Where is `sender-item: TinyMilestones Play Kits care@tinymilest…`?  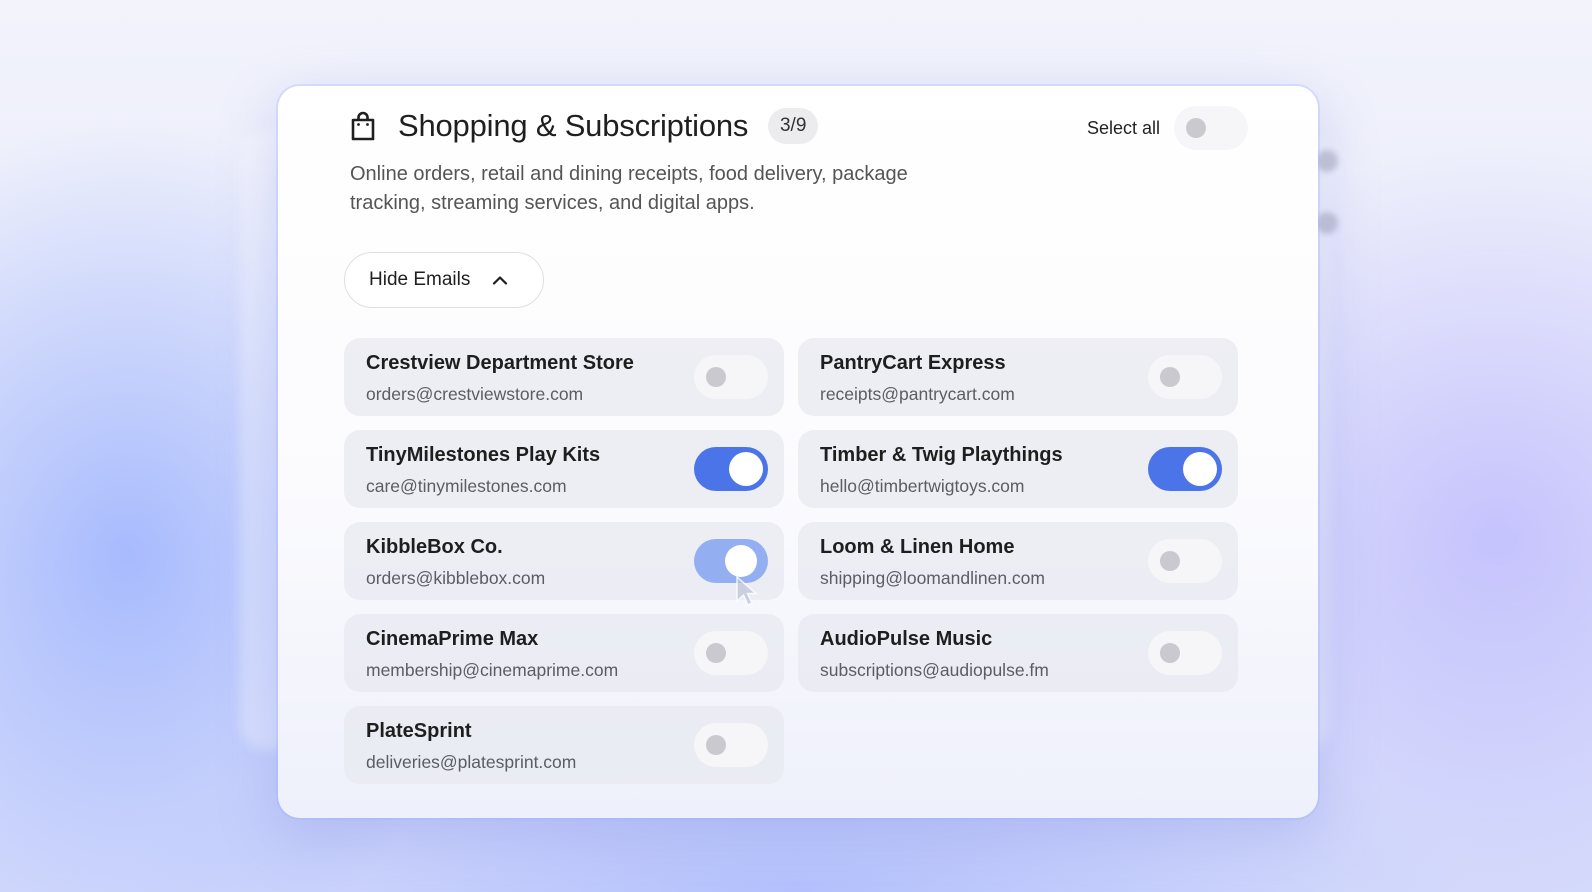
sender-item: TinyMilestones Play Kits care@tinymilest… is located at coordinates (564, 469).